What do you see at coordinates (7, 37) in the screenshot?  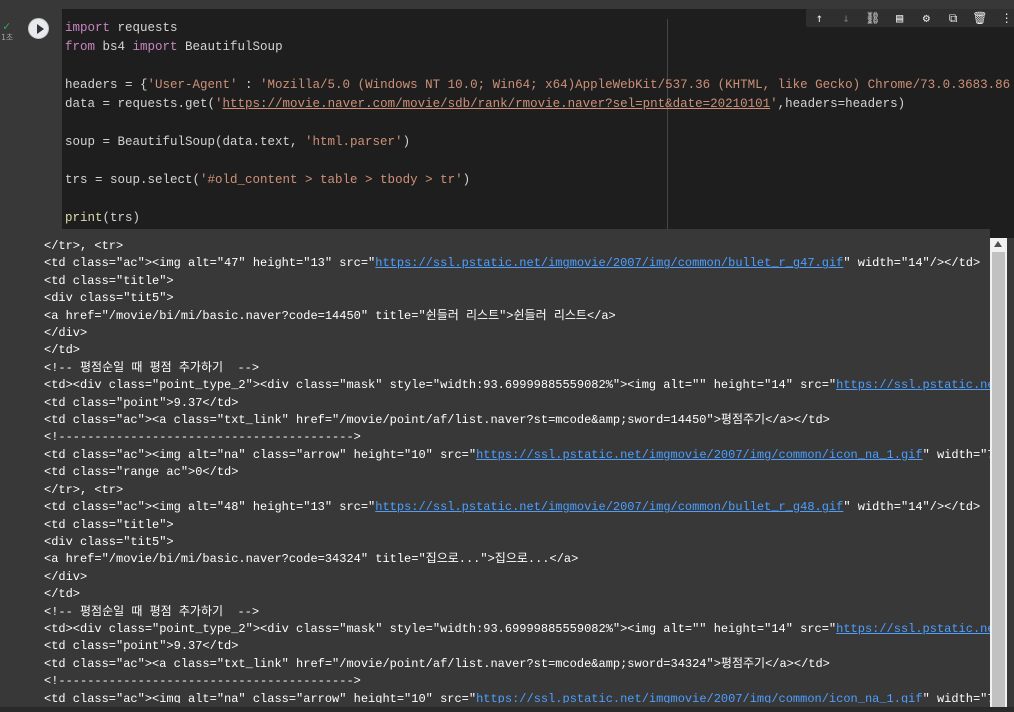 I see `execution-time: 1초` at bounding box center [7, 37].